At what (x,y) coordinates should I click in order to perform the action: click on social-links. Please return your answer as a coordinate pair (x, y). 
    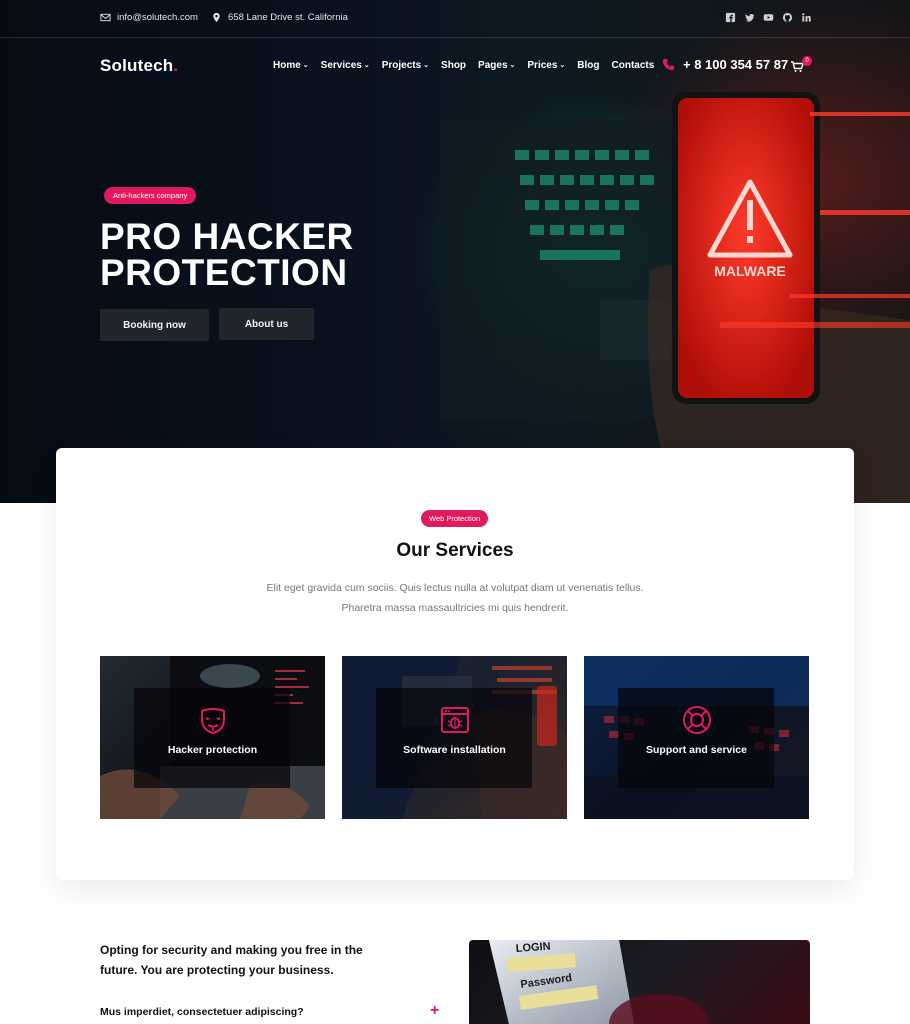
    Looking at the image, I should click on (768, 17).